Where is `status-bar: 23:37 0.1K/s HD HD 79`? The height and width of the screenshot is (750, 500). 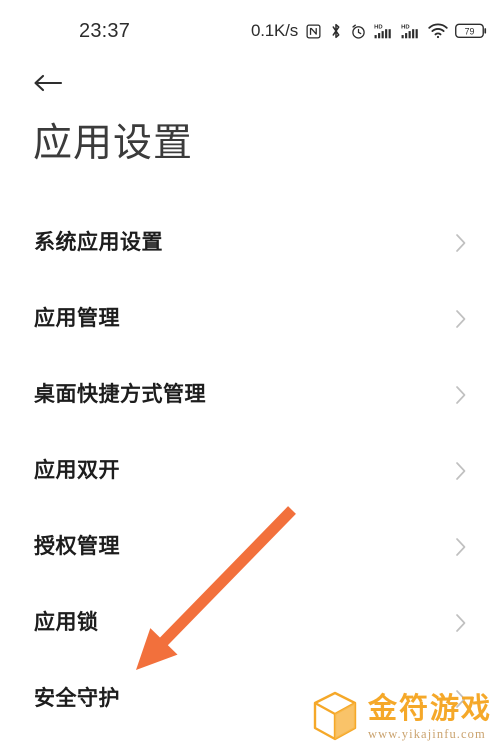
status-bar: 23:37 0.1K/s HD HD 79 is located at coordinates (250, 28).